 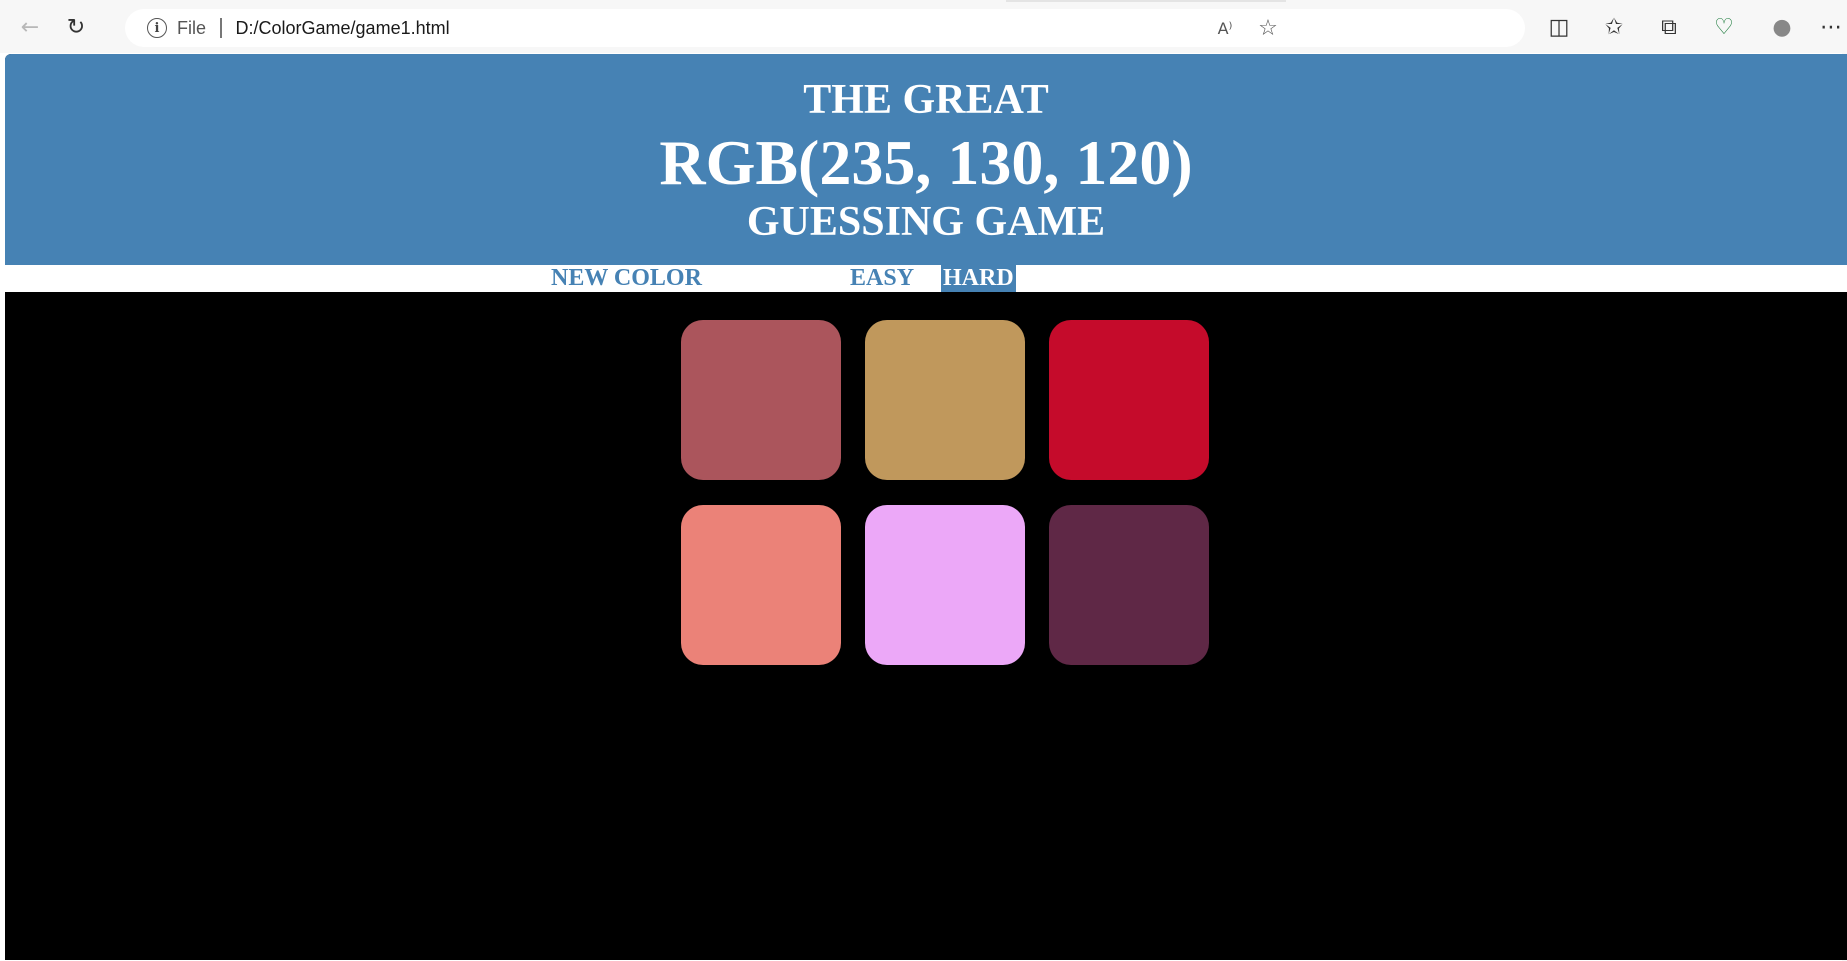 I want to click on info-icon: i, so click(x=157, y=28).